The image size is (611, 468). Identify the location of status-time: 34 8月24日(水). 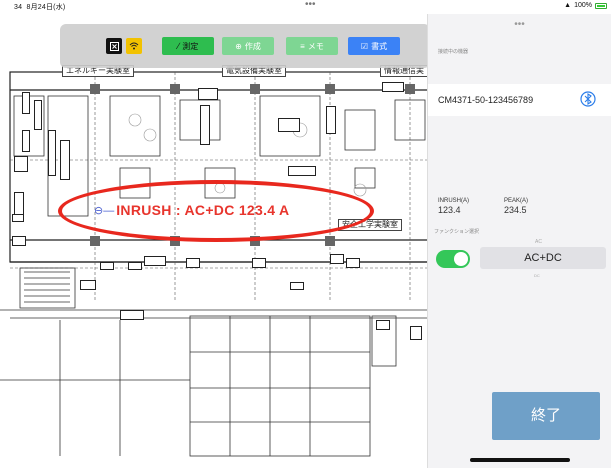
(40, 7).